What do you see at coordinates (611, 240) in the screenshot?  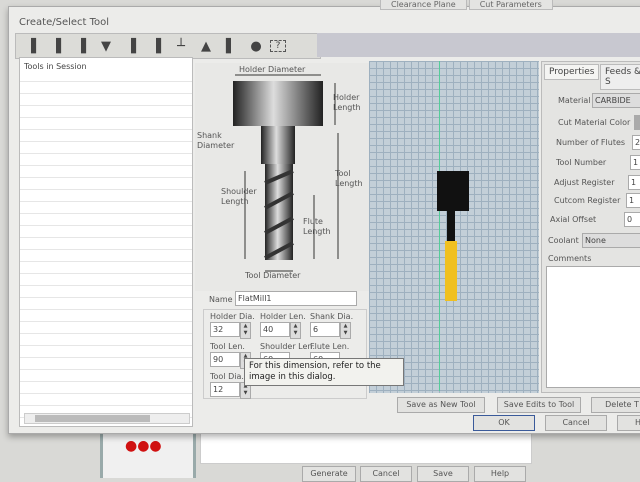 I see `coolant-select: None` at bounding box center [611, 240].